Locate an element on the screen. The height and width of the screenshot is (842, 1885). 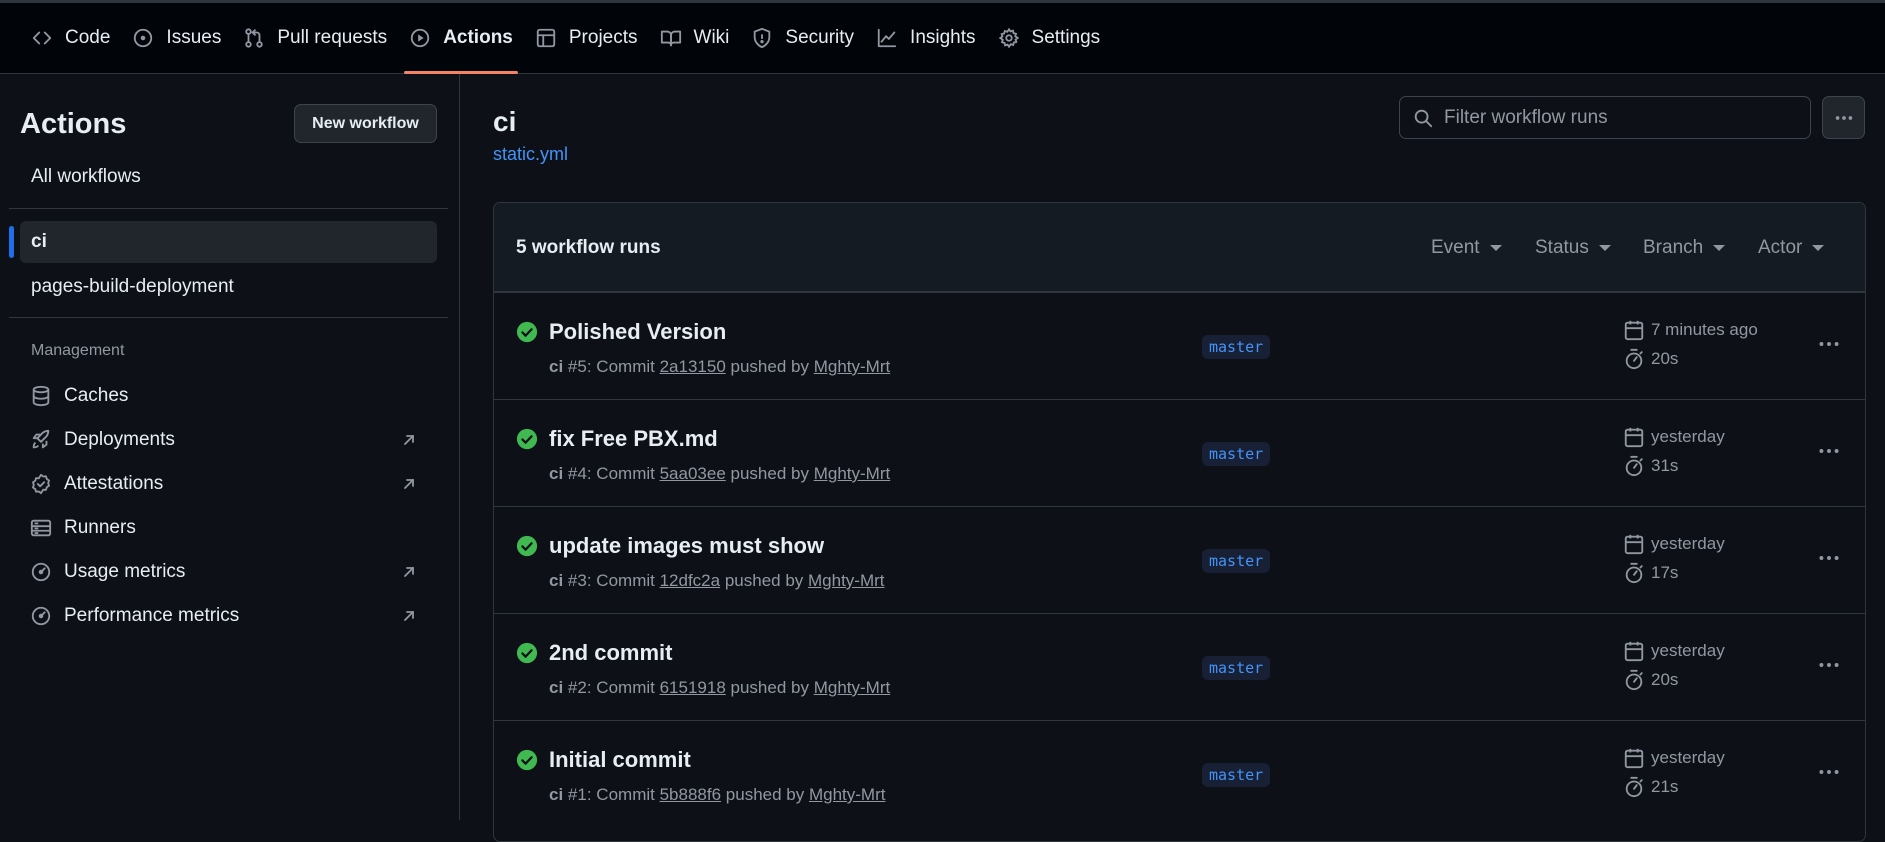
tab-label: Pull requests is located at coordinates (332, 37).